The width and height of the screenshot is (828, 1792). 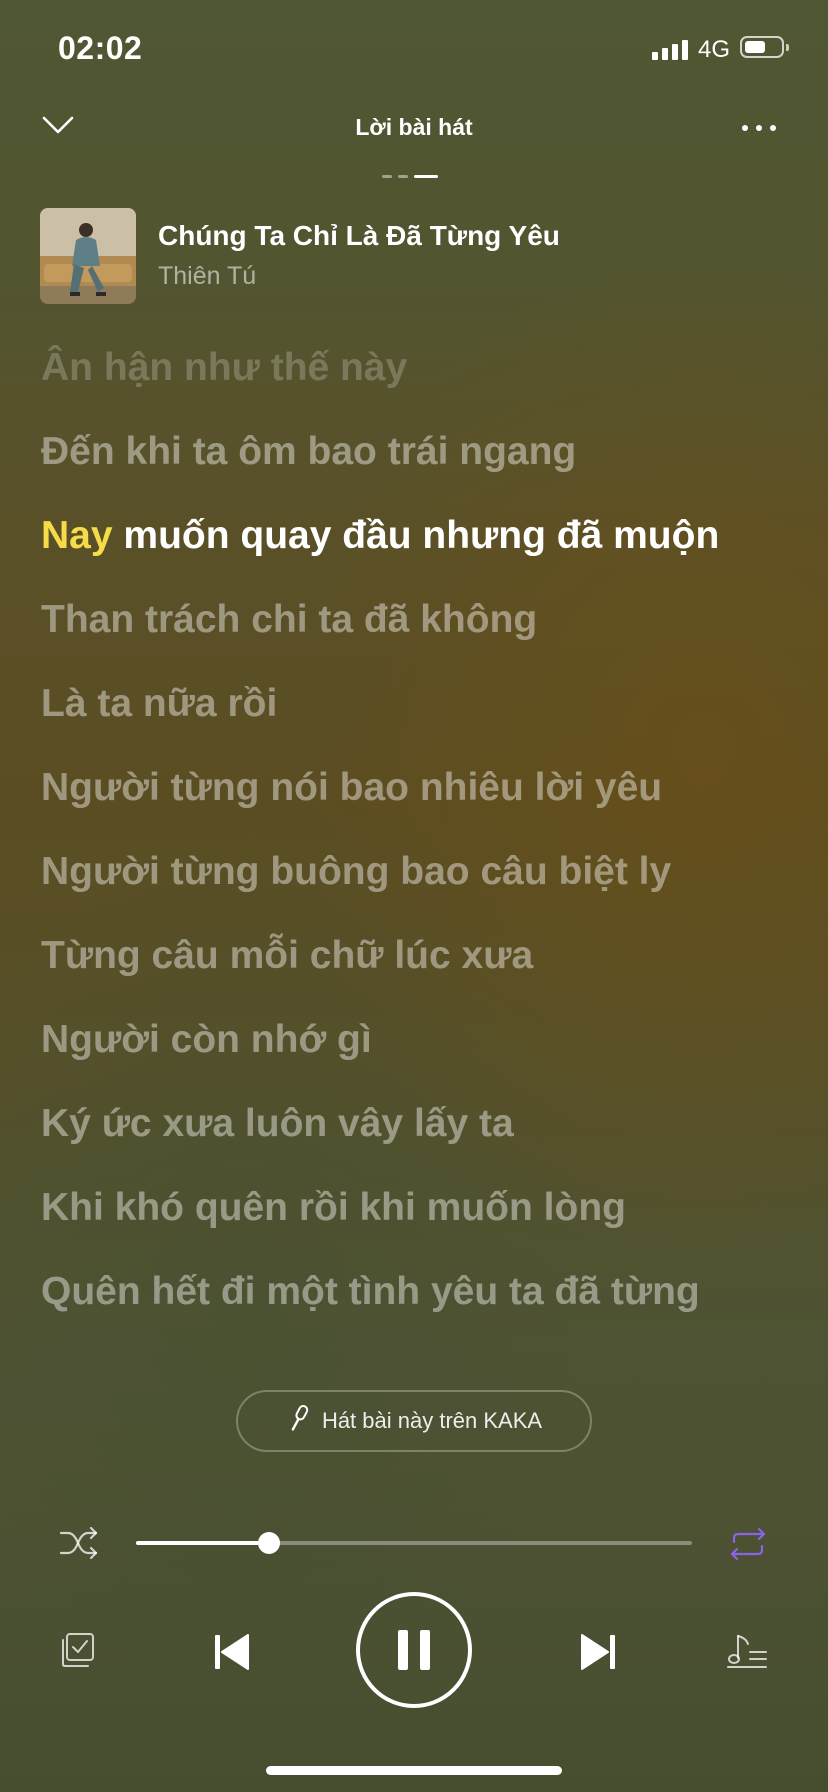 I want to click on page-indicator, so click(x=410, y=176).